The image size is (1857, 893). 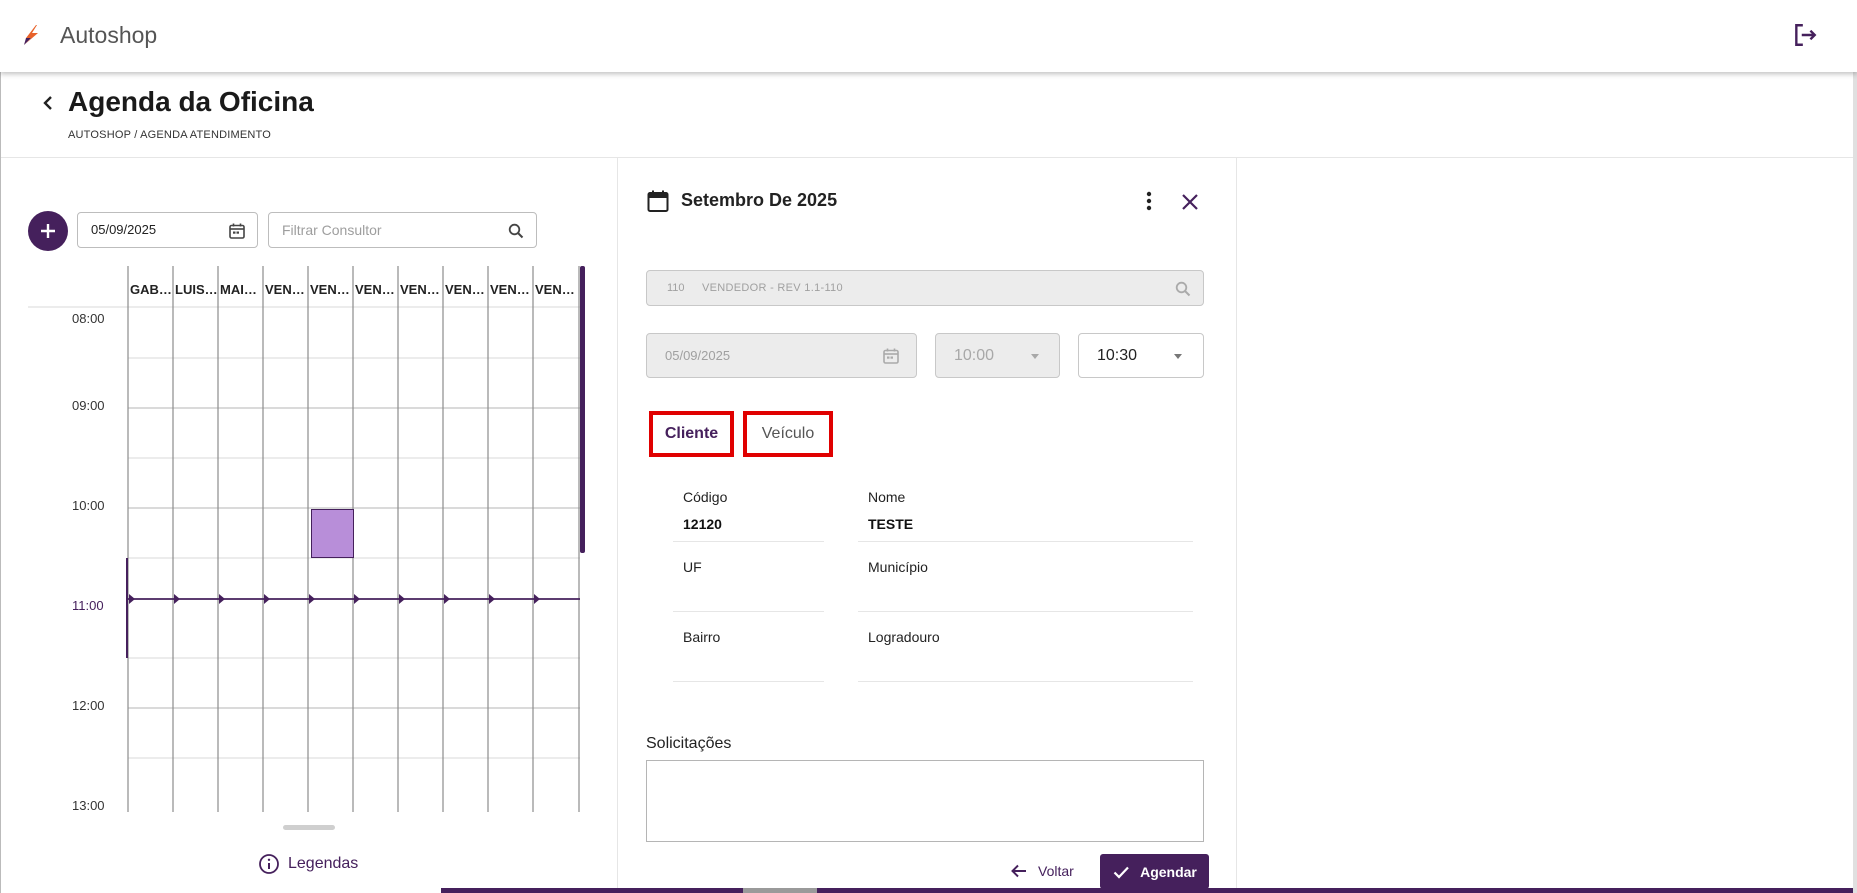 I want to click on solicitacoes-textarea, so click(x=925, y=801).